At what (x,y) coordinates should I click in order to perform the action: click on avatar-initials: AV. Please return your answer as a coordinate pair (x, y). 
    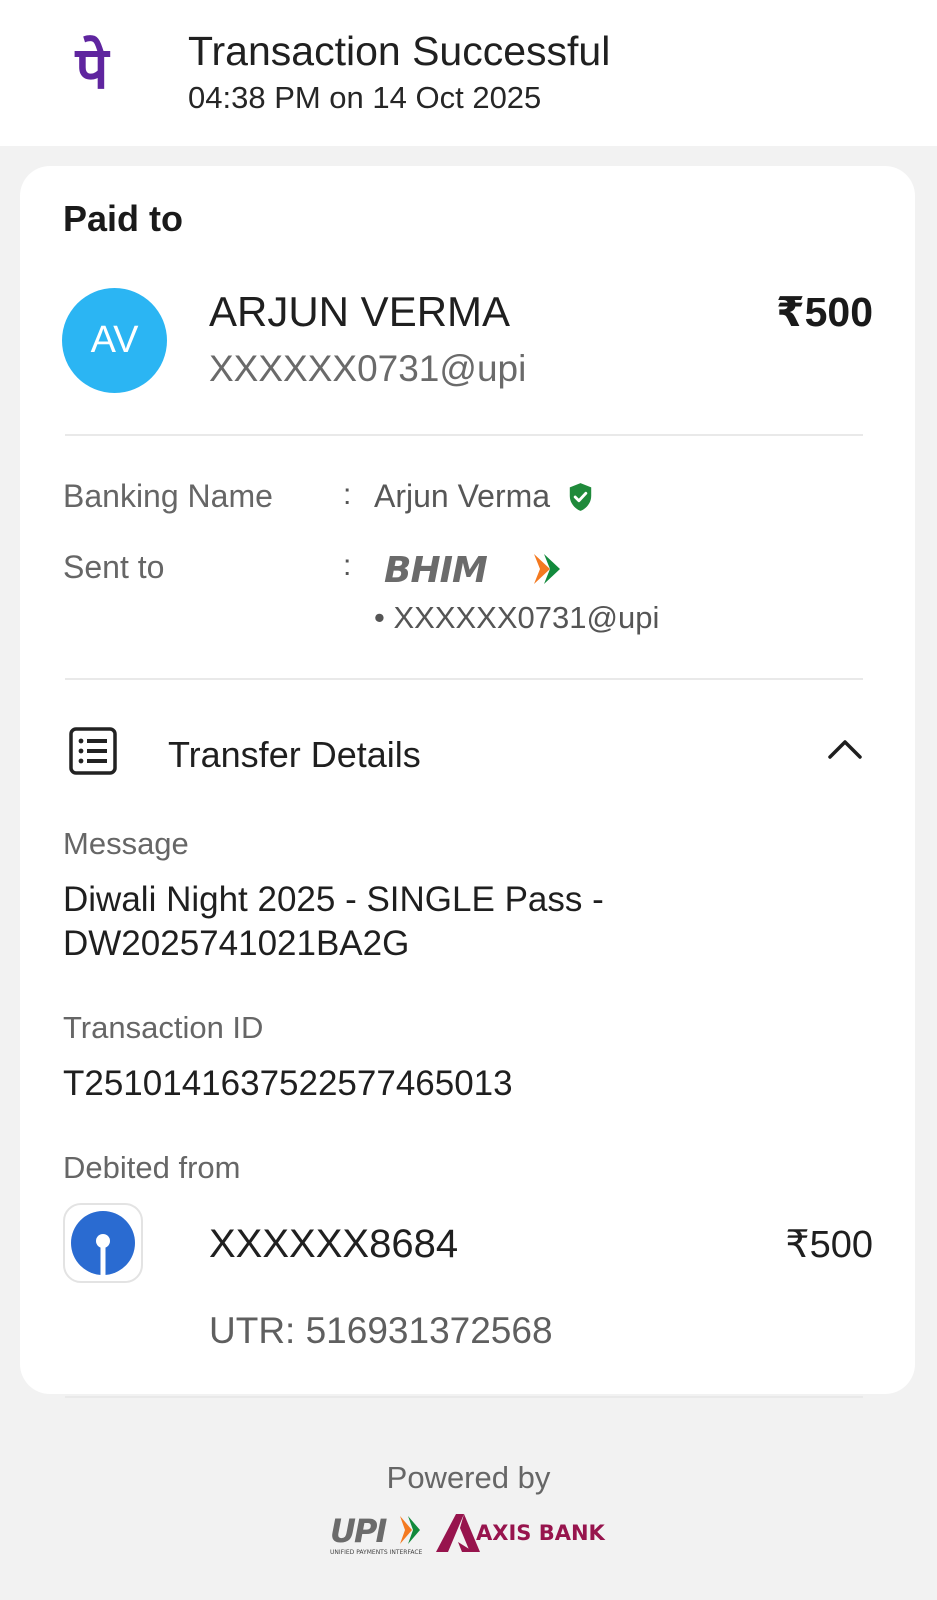
    Looking at the image, I should click on (114, 340).